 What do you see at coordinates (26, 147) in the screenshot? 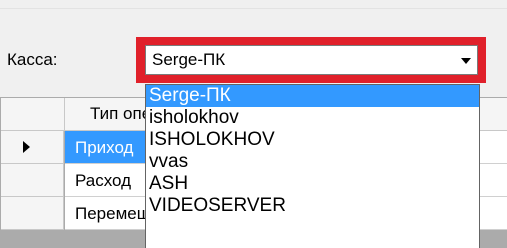
I see `current-row-arrow-icon` at bounding box center [26, 147].